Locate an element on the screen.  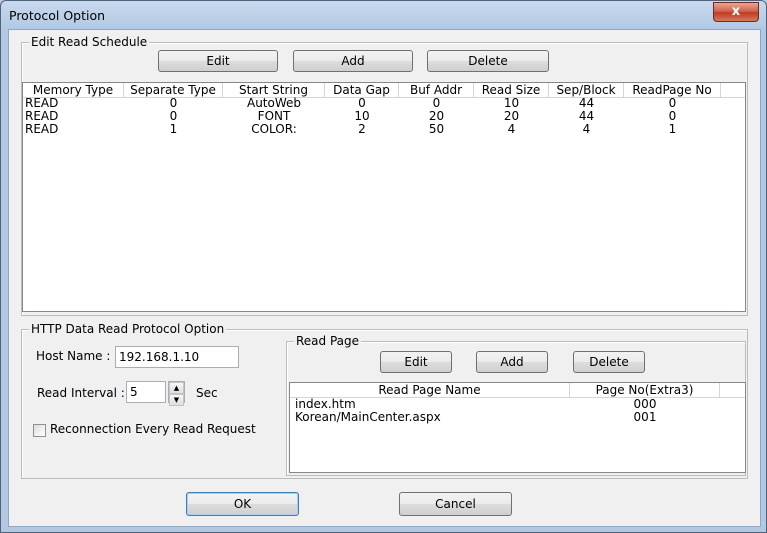
schedule-edit-button: Edit is located at coordinates (218, 61).